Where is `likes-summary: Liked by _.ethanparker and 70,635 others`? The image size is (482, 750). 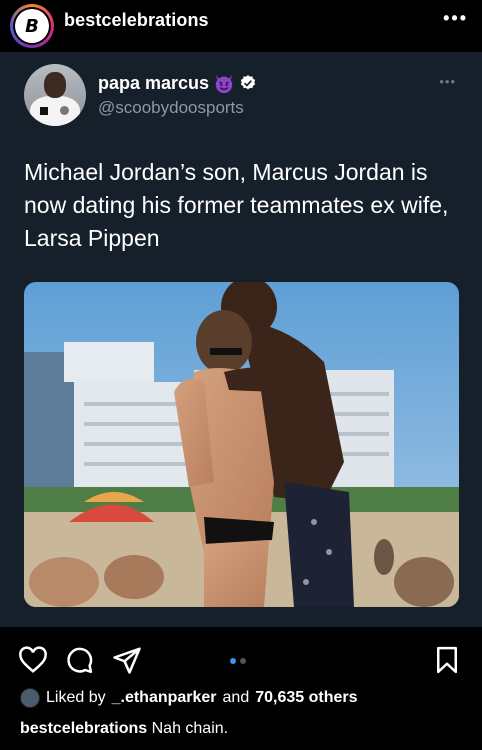
likes-summary: Liked by _.ethanparker and 70,635 others is located at coordinates (189, 698).